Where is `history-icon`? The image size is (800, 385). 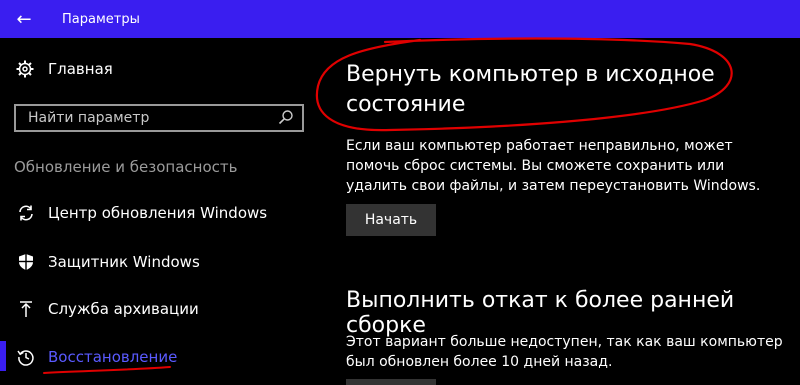
history-icon is located at coordinates (26, 357).